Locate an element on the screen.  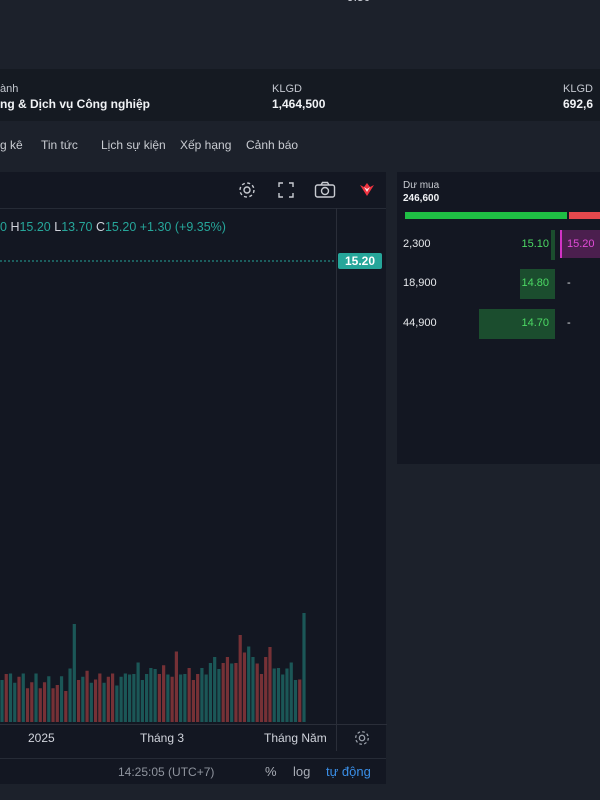
bid-volume: 44,900 is located at coordinates (420, 323).